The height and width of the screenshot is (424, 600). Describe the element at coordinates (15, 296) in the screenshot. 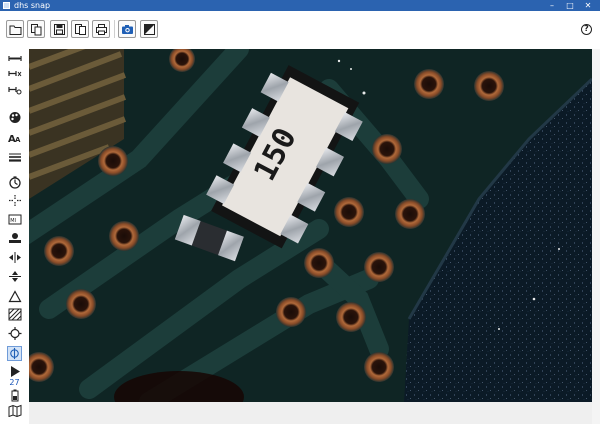

I see `triangle-icon` at that location.